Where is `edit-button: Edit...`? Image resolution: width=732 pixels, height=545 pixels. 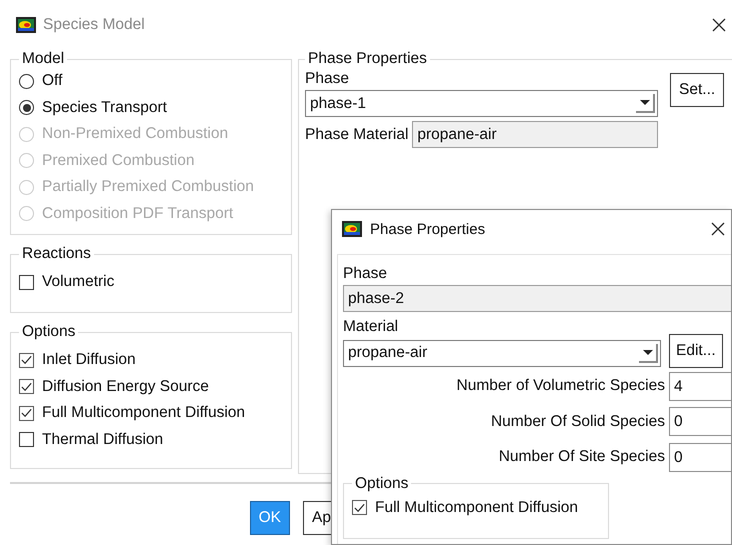
edit-button: Edit... is located at coordinates (696, 351).